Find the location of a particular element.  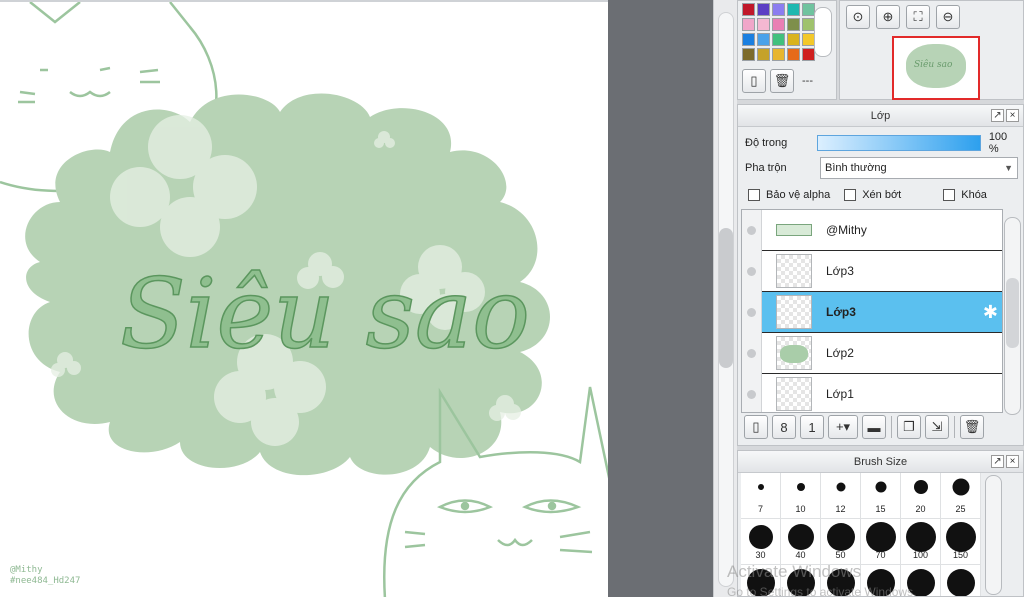

zoom-in-icon: ⊕ is located at coordinates (888, 17).